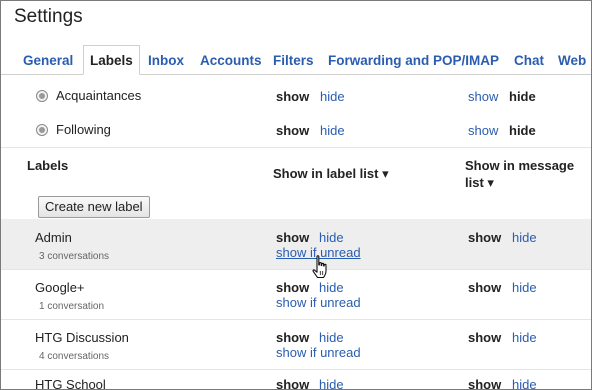  I want to click on circle-name: Following, so click(83, 129).